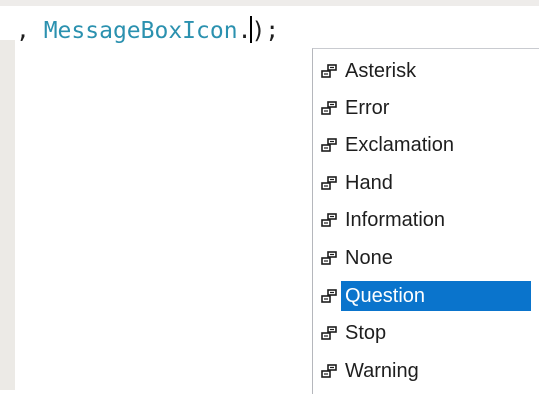 This screenshot has height=394, width=539. What do you see at coordinates (265, 31) in the screenshot?
I see `code-suffix: );` at bounding box center [265, 31].